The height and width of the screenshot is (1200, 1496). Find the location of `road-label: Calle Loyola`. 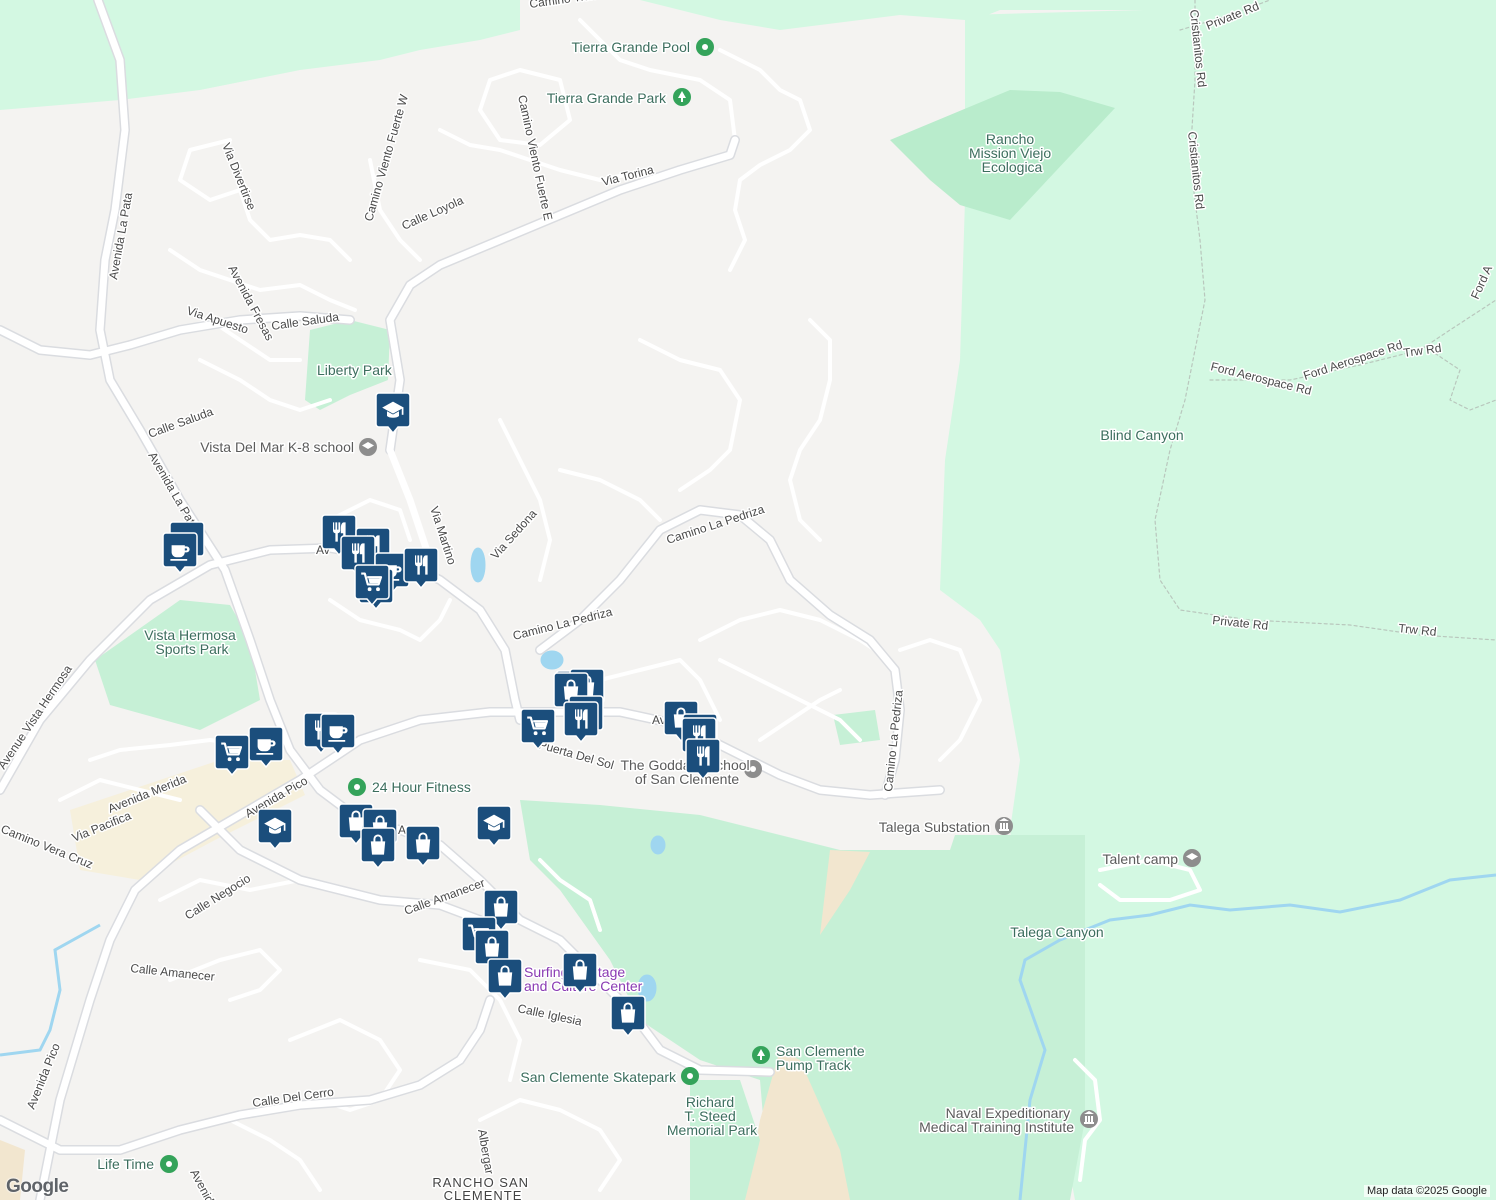

road-label: Calle Loyola is located at coordinates (433, 213).